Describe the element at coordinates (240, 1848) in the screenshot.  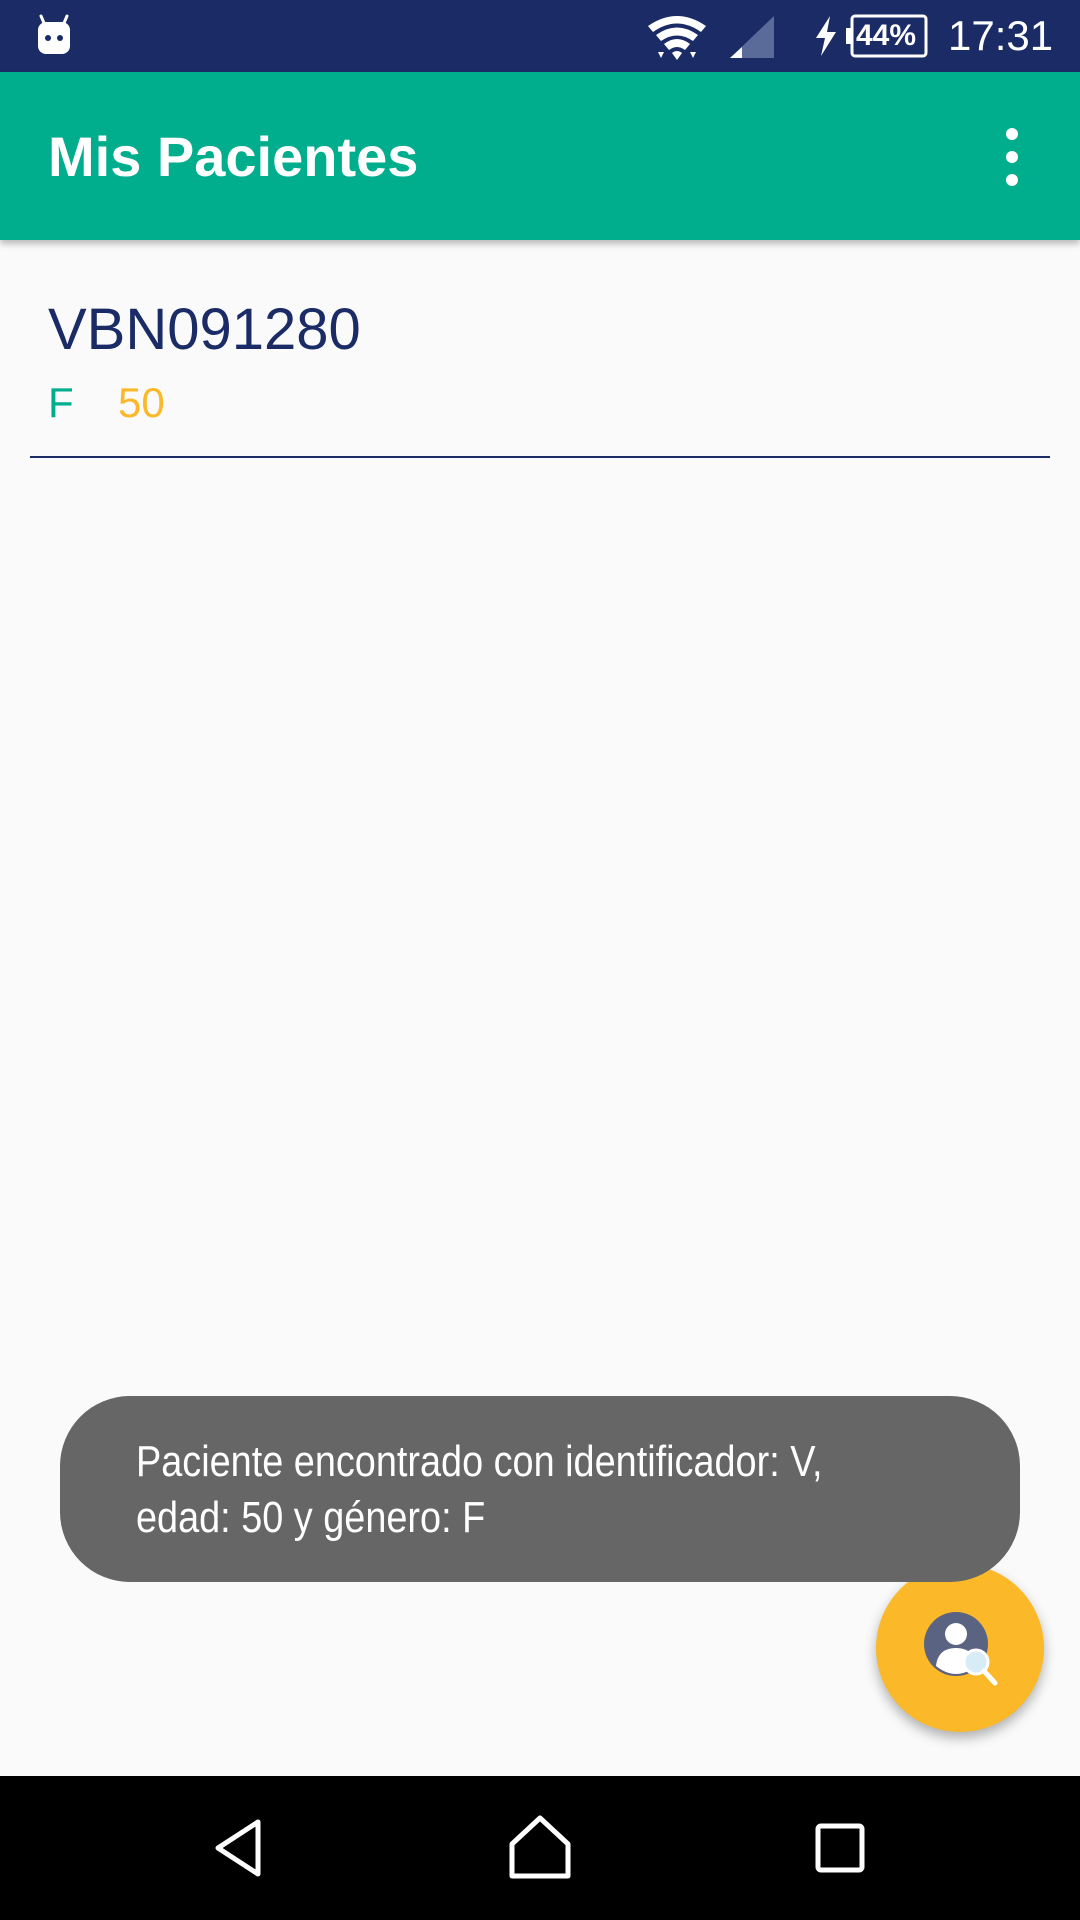
I see `back-icon` at that location.